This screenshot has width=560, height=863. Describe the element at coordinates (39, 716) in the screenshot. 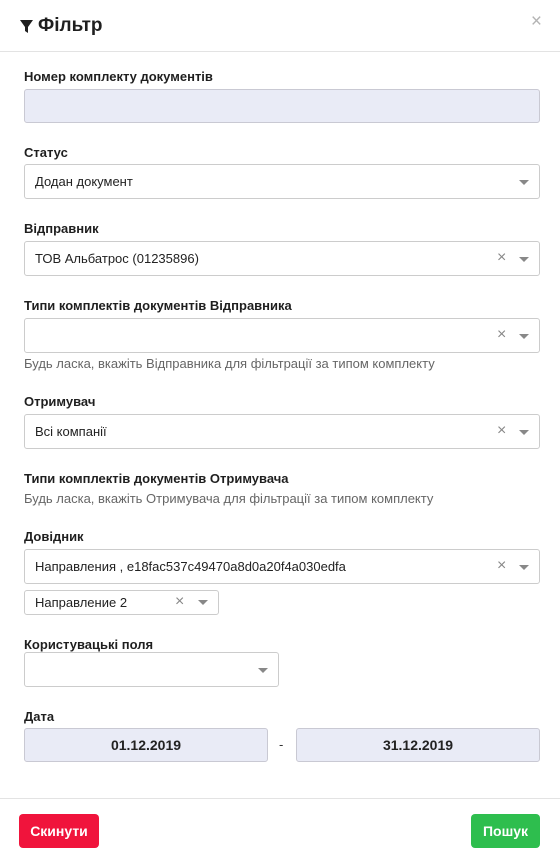

I see `date-label: Дата` at that location.